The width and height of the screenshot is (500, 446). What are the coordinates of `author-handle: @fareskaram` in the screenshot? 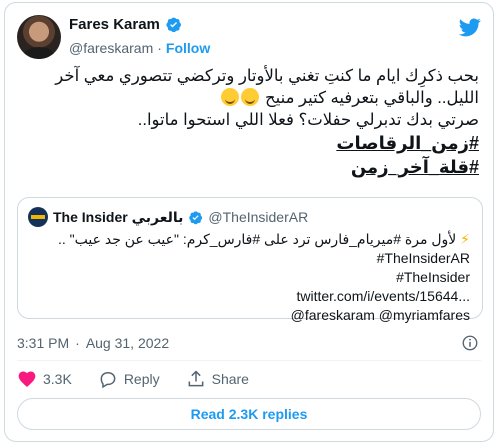 It's located at (111, 48).